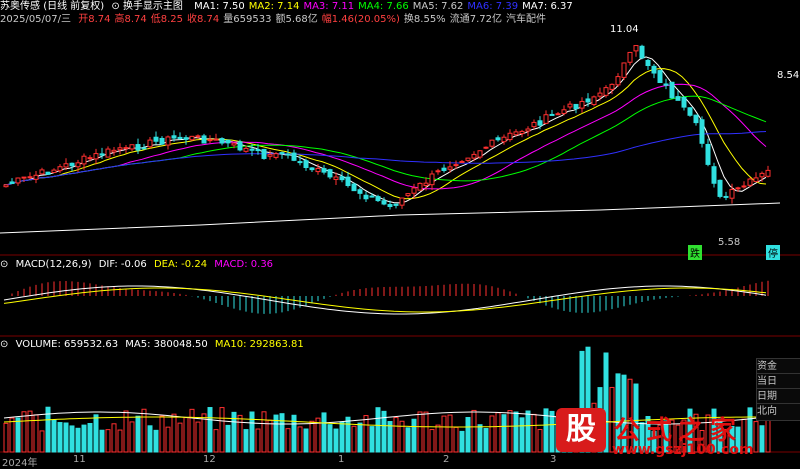 The height and width of the screenshot is (469, 800). I want to click on watermark-stock-icon: 股, so click(581, 430).